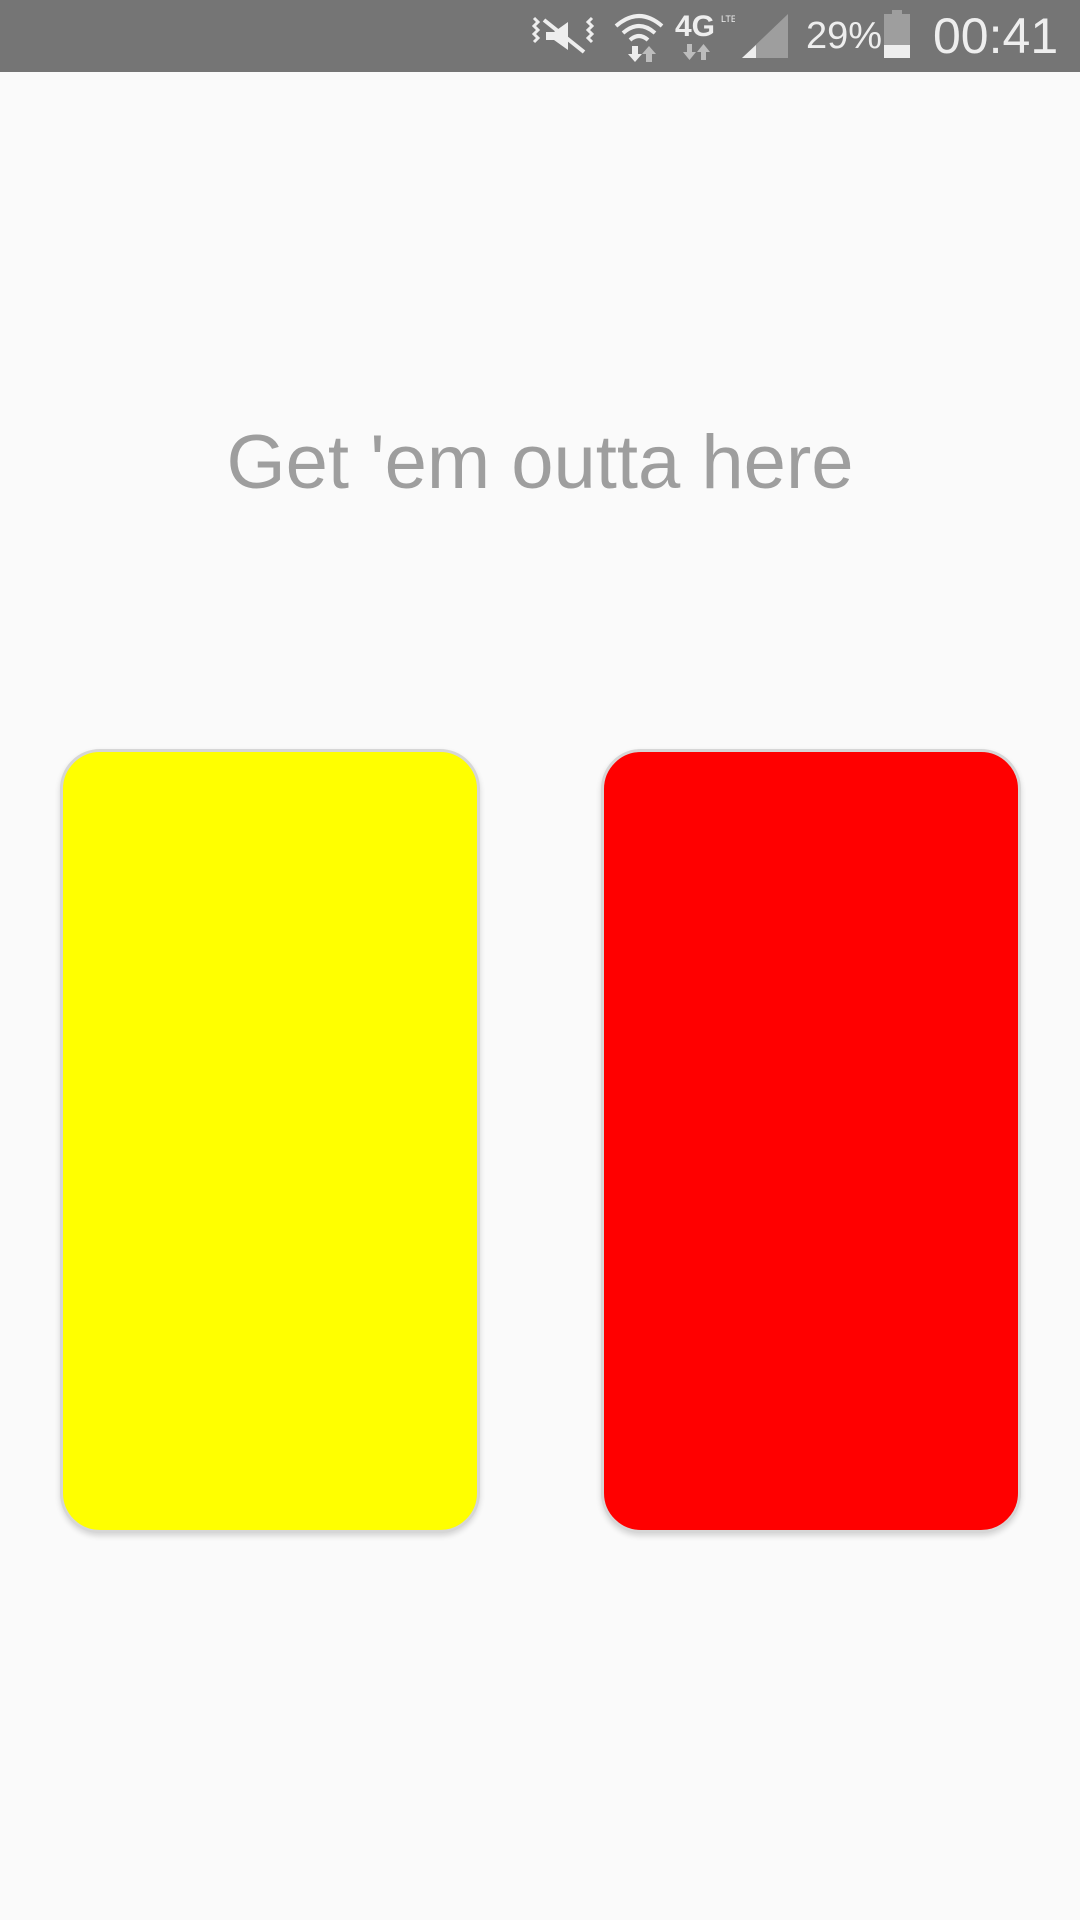  What do you see at coordinates (728, 19) in the screenshot?
I see `svg-text: LTE` at bounding box center [728, 19].